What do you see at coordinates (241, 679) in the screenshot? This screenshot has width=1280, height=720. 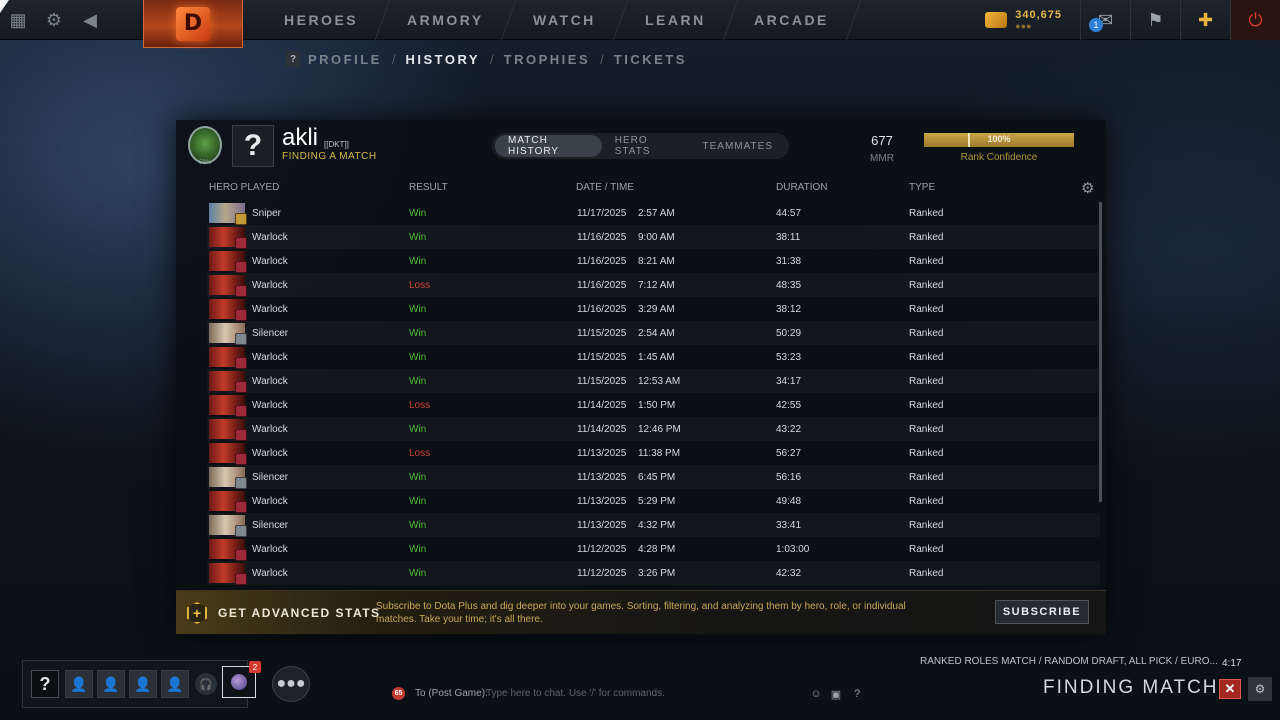 I see `friends-button: 2` at bounding box center [241, 679].